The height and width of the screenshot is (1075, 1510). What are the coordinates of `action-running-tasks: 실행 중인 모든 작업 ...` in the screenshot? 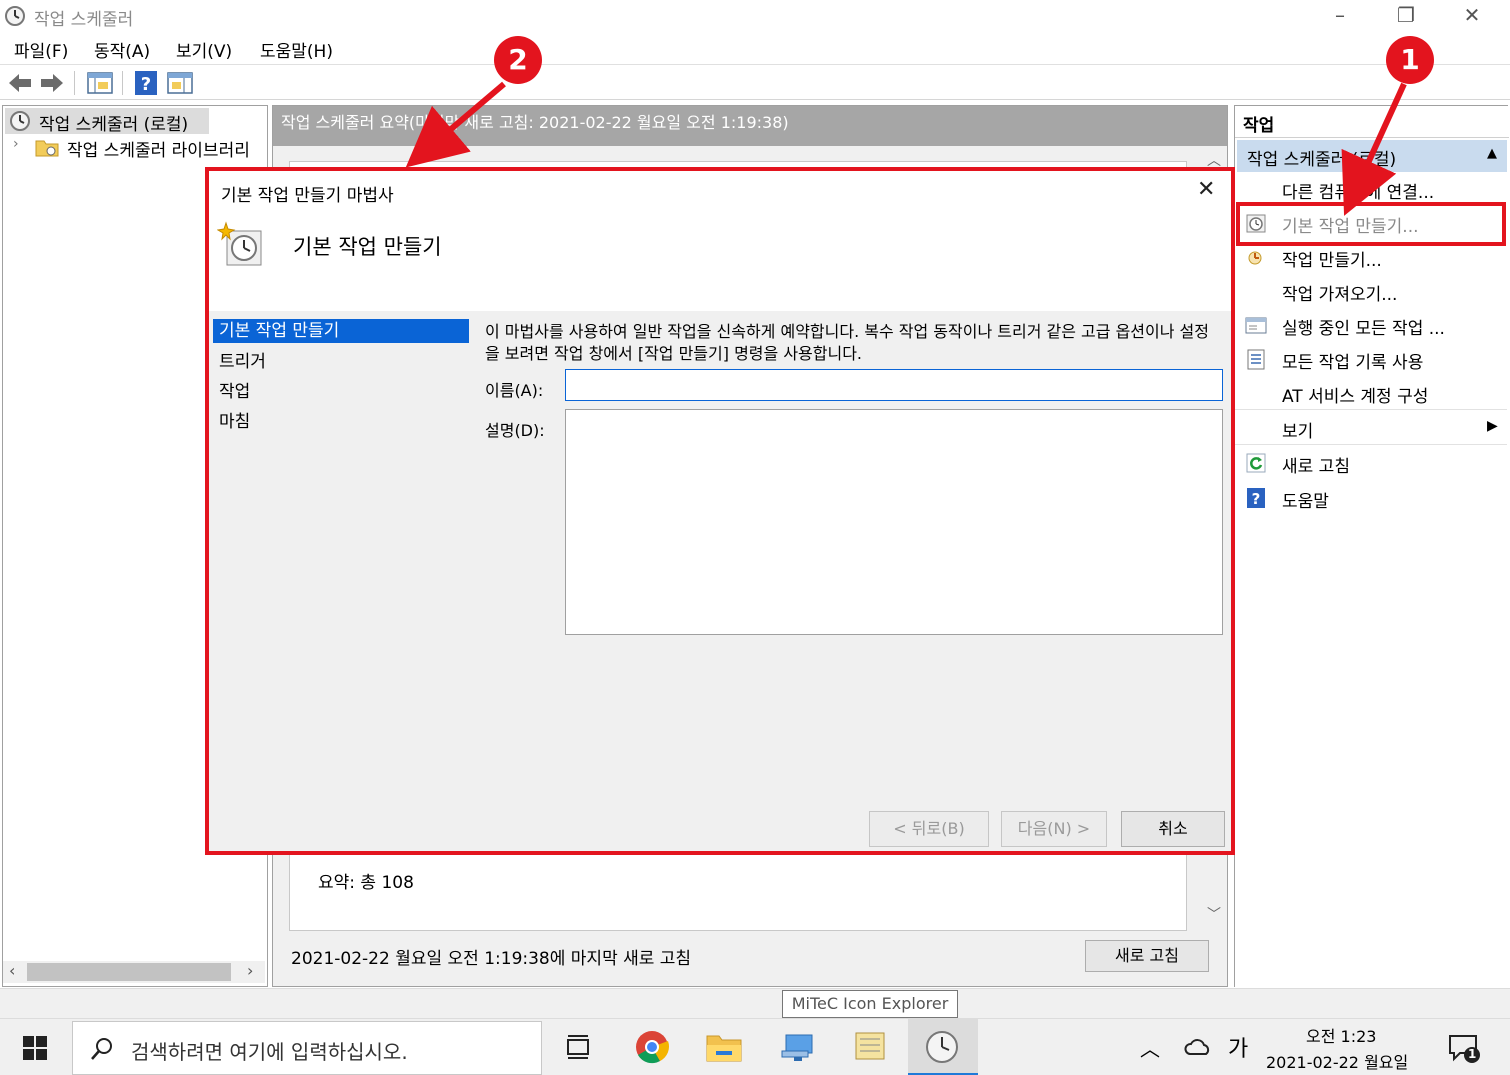 It's located at (1371, 325).